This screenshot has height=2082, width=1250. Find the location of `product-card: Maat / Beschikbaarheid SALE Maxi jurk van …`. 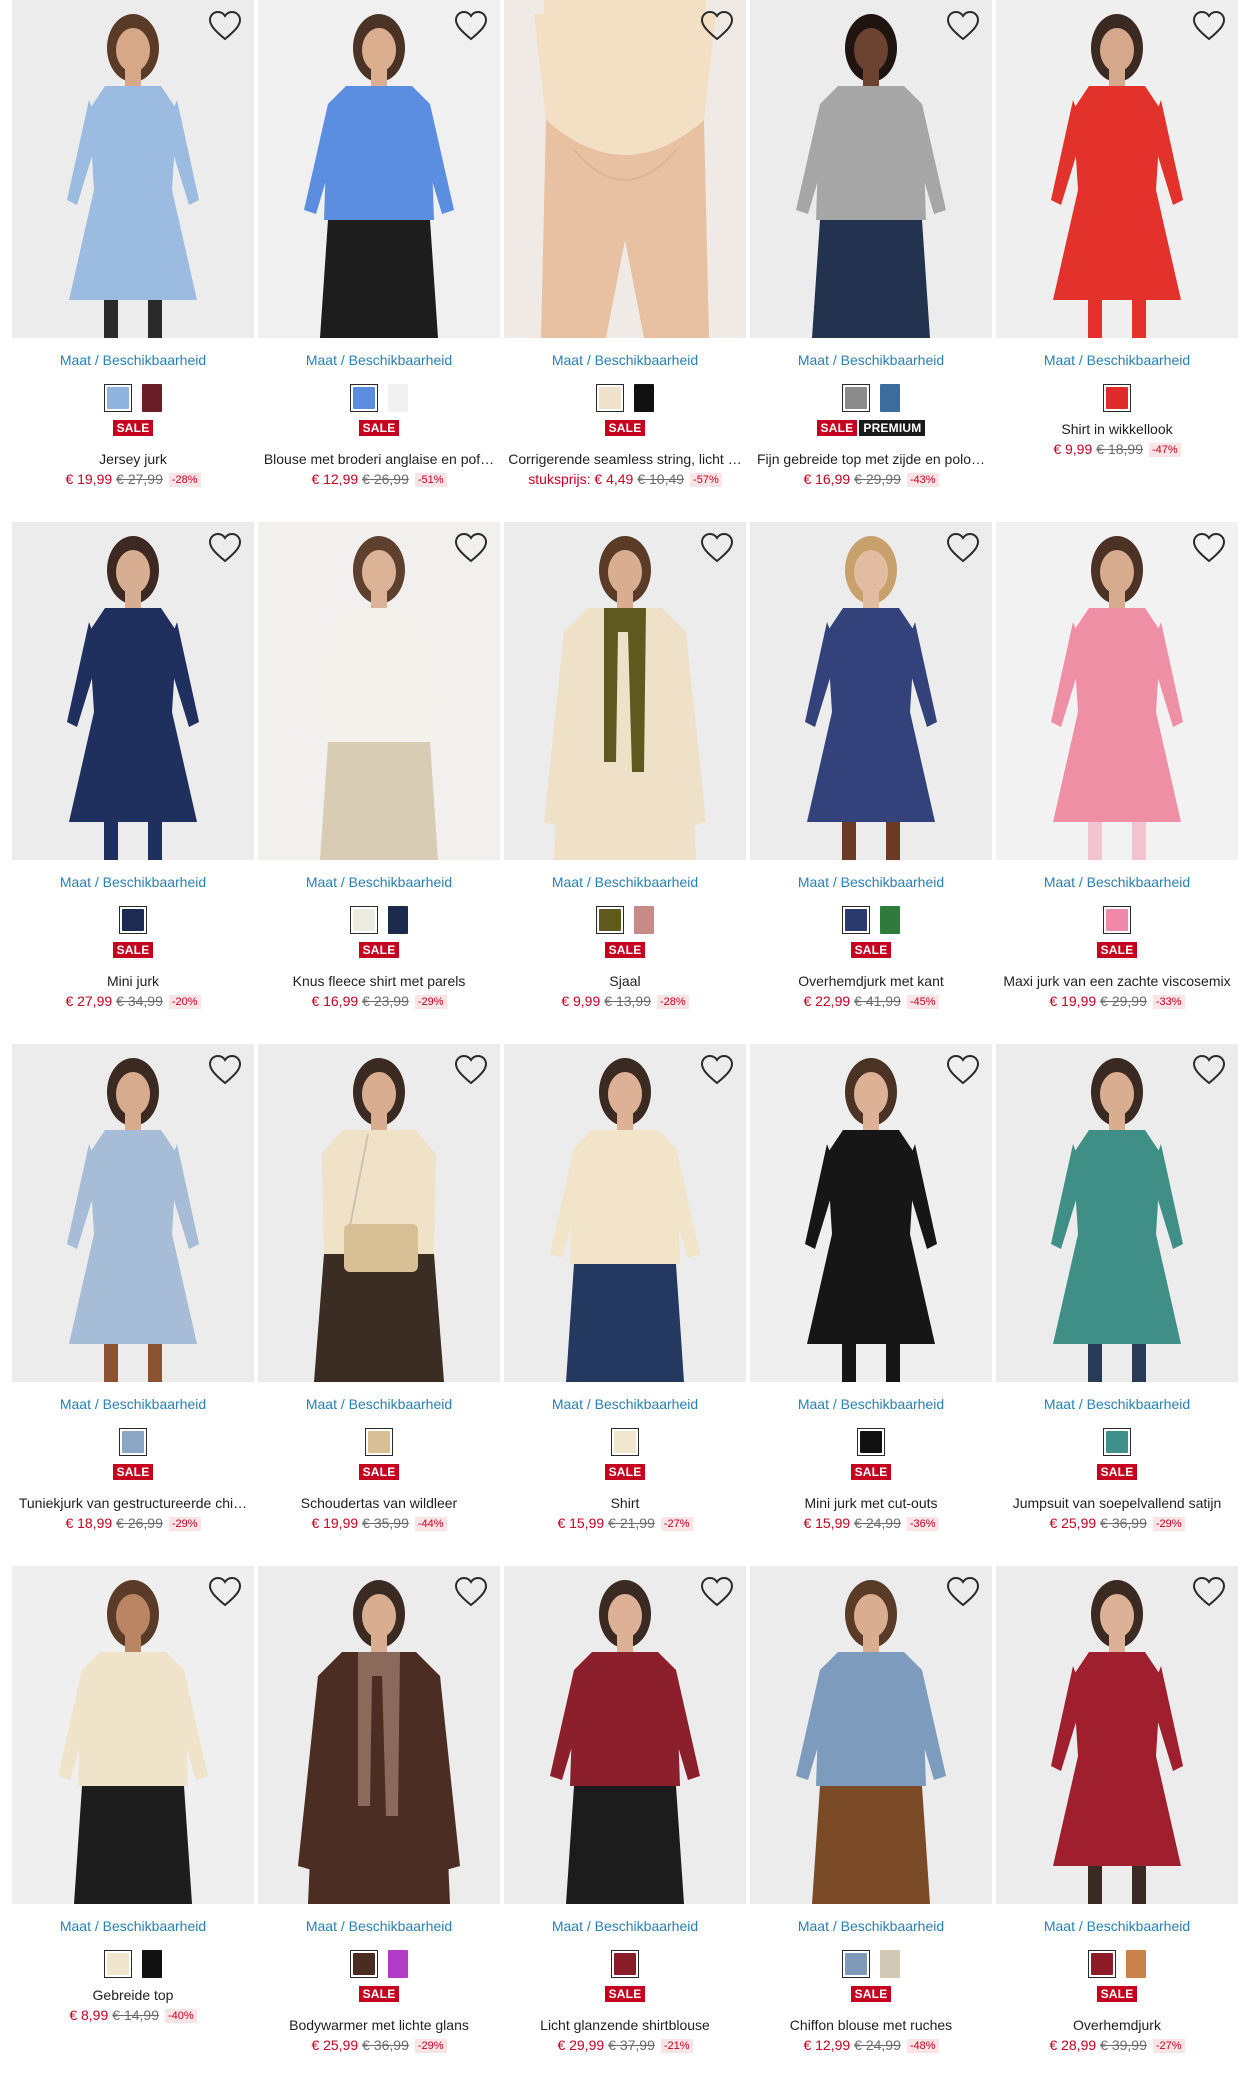

product-card: Maat / Beschikbaarheid SALE Maxi jurk van … is located at coordinates (1117, 783).